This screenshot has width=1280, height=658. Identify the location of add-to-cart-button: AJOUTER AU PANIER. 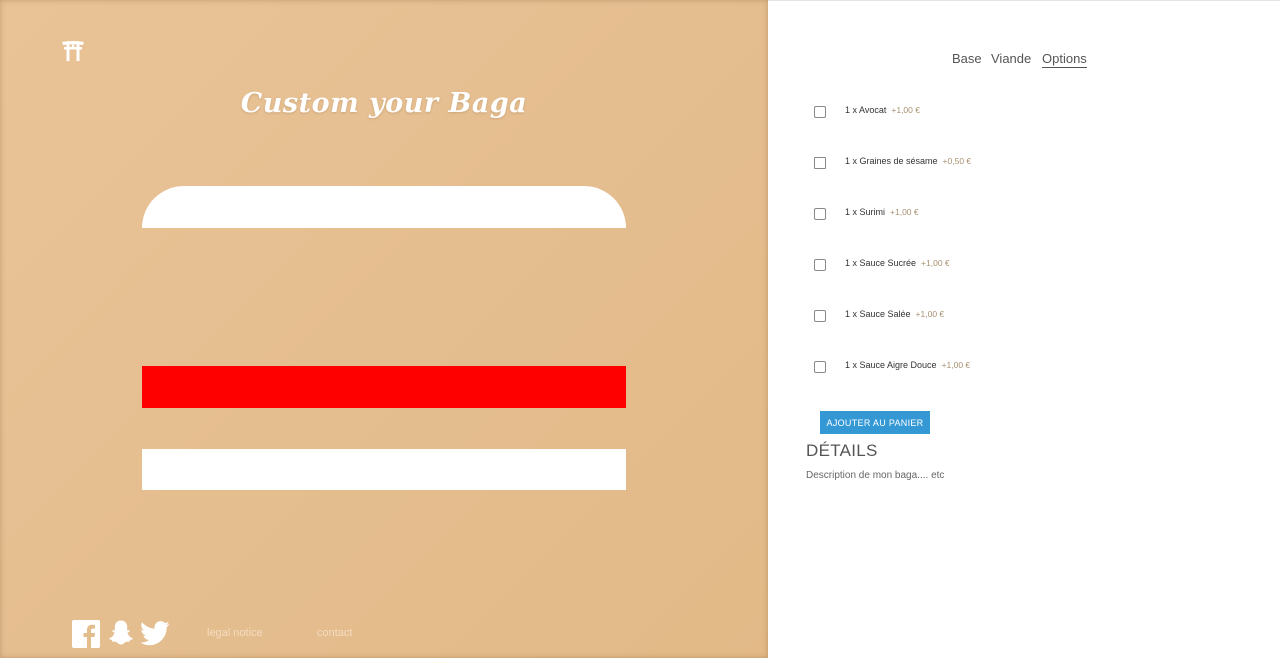
(875, 422).